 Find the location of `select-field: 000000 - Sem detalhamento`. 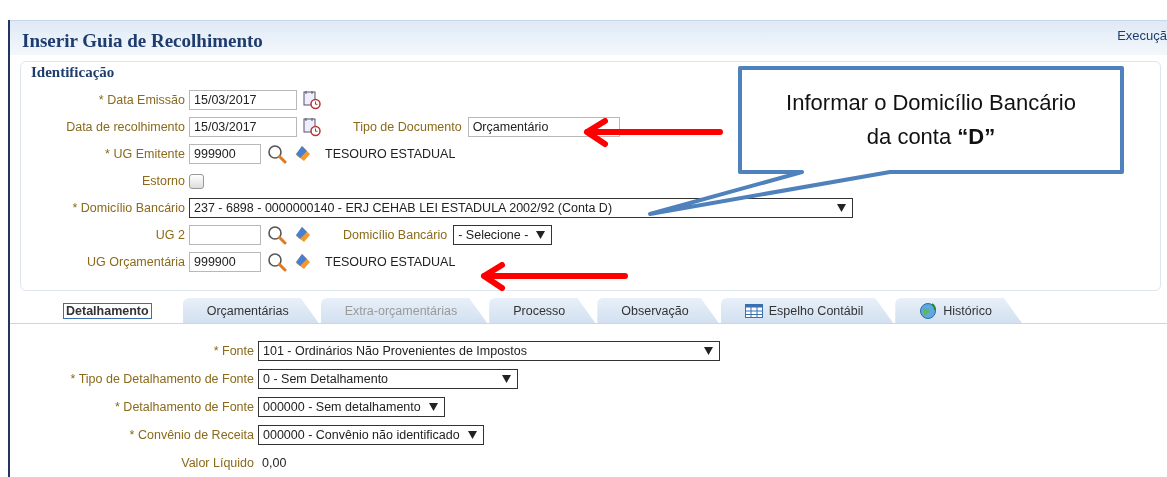

select-field: 000000 - Sem detalhamento is located at coordinates (351, 407).